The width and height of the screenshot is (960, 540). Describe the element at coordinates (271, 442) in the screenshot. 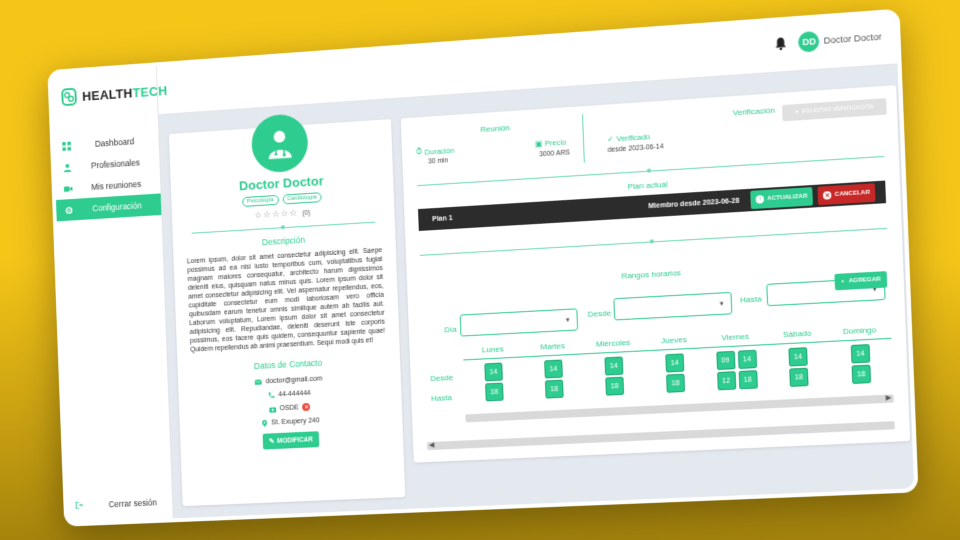

I see `edit-icon: ✎` at that location.